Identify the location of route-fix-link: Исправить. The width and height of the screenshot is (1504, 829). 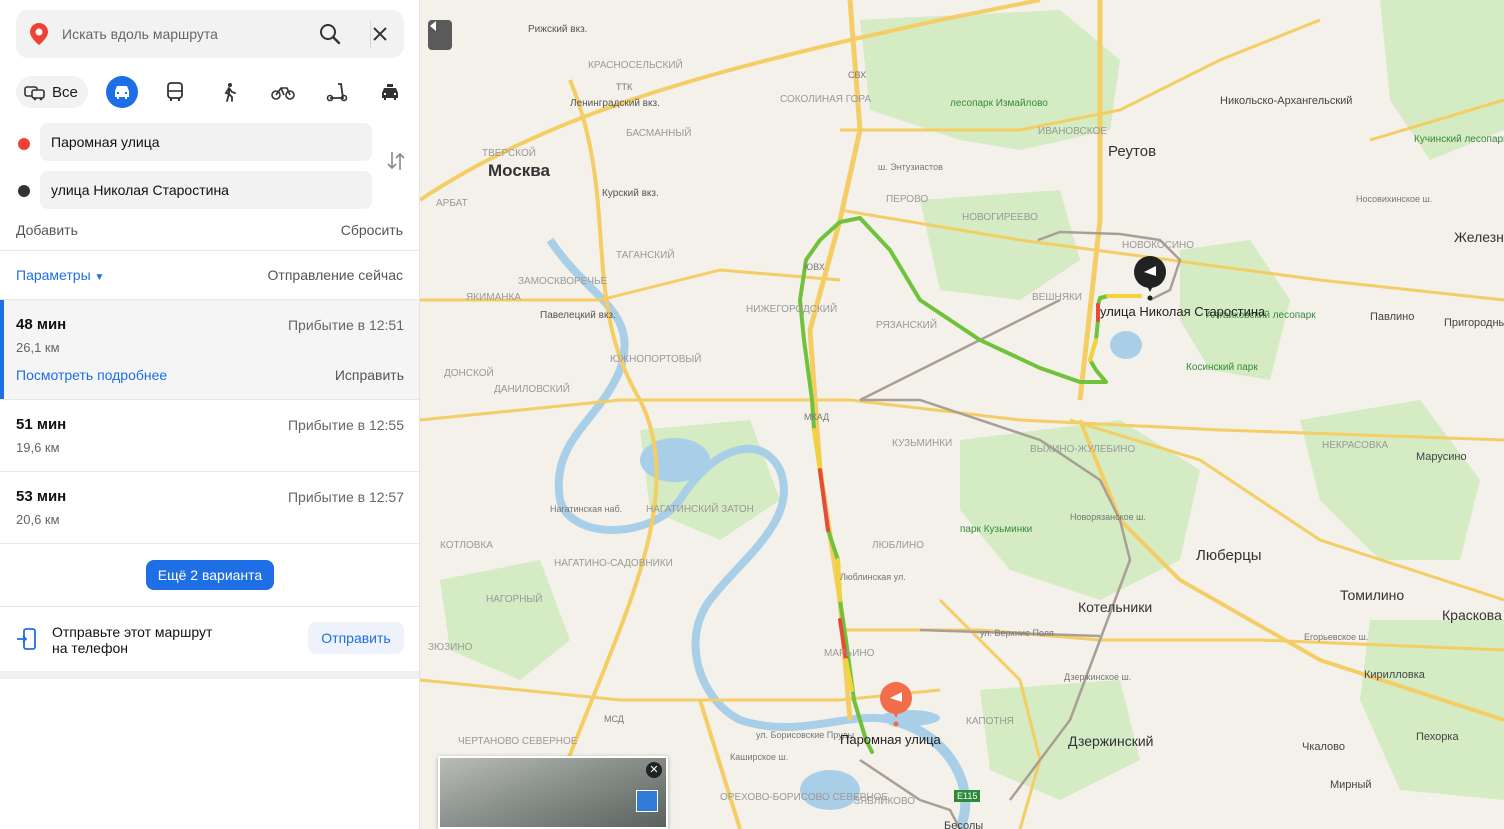
(369, 375).